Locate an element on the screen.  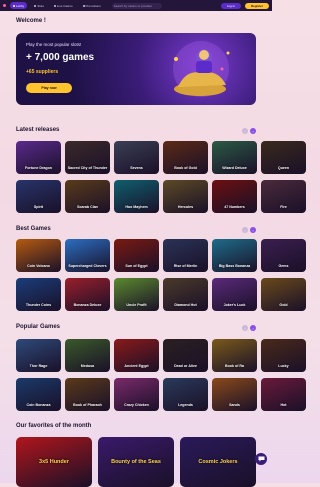
game-tile: Wizard Deluxe is located at coordinates (234, 157).